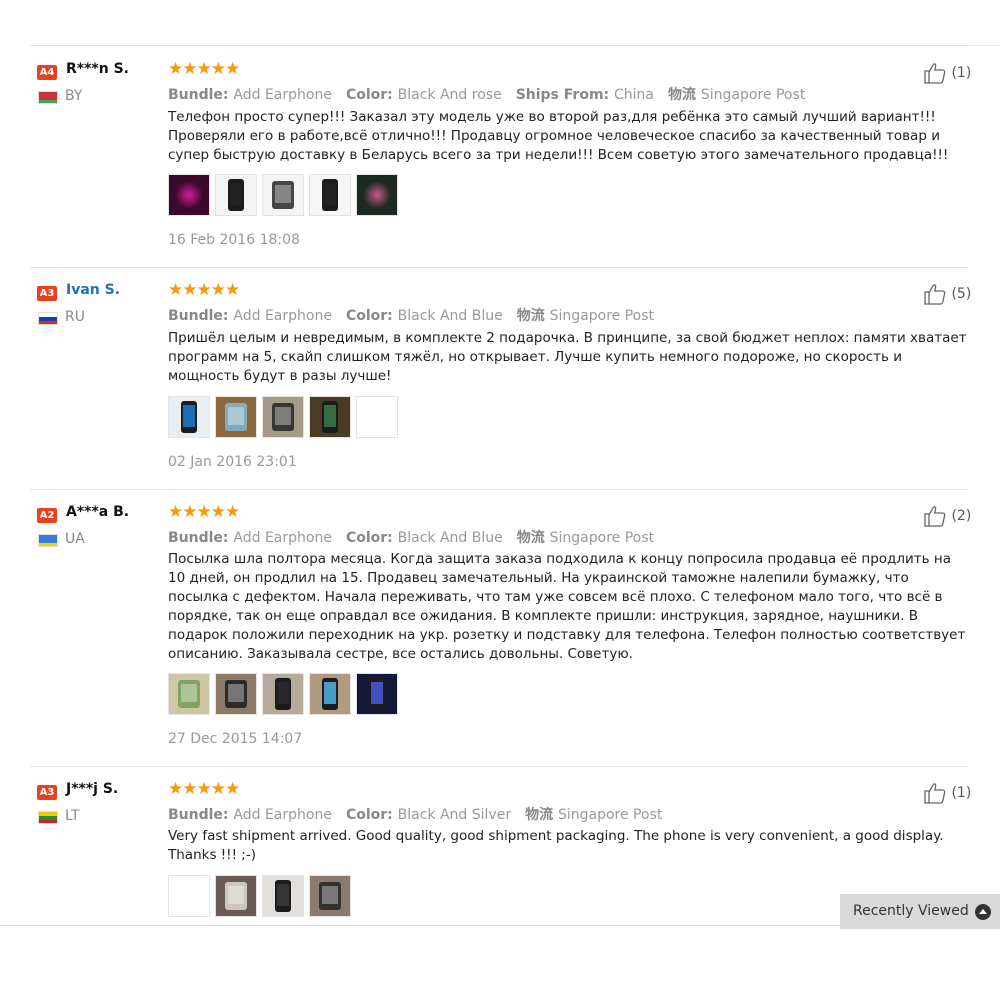  What do you see at coordinates (449, 95) in the screenshot?
I see `color-value: Black And rose` at bounding box center [449, 95].